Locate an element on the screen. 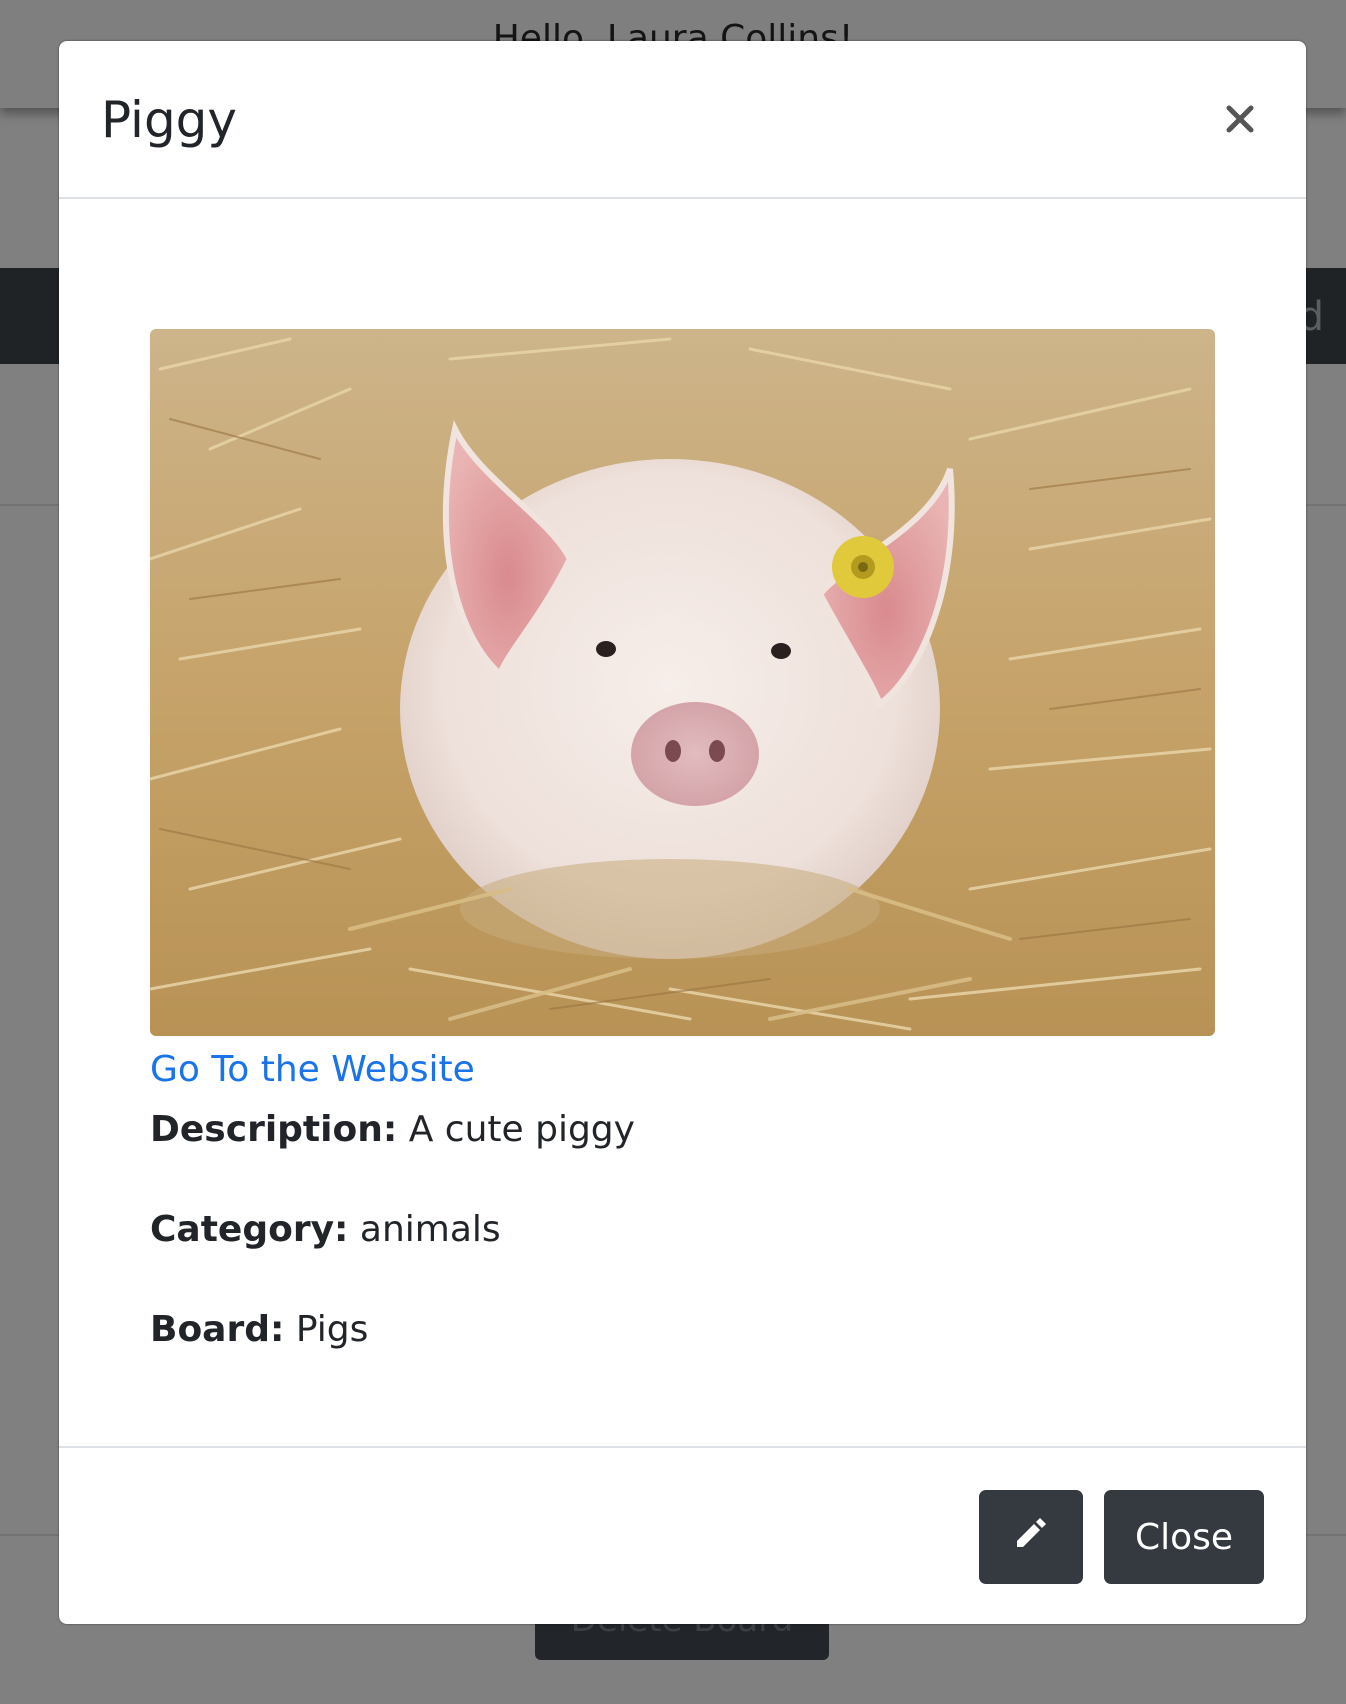 This screenshot has height=1704, width=1346. modal-footer: Close is located at coordinates (682, 1535).